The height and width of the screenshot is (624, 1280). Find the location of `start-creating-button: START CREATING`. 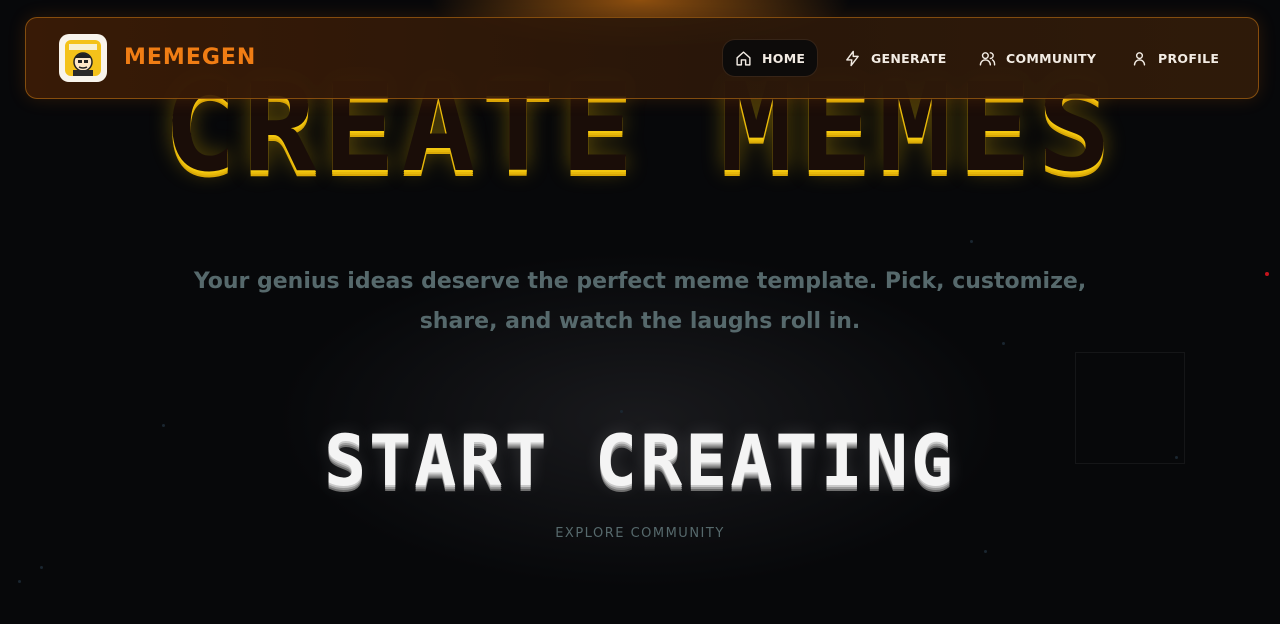

start-creating-button: START CREATING is located at coordinates (640, 461).